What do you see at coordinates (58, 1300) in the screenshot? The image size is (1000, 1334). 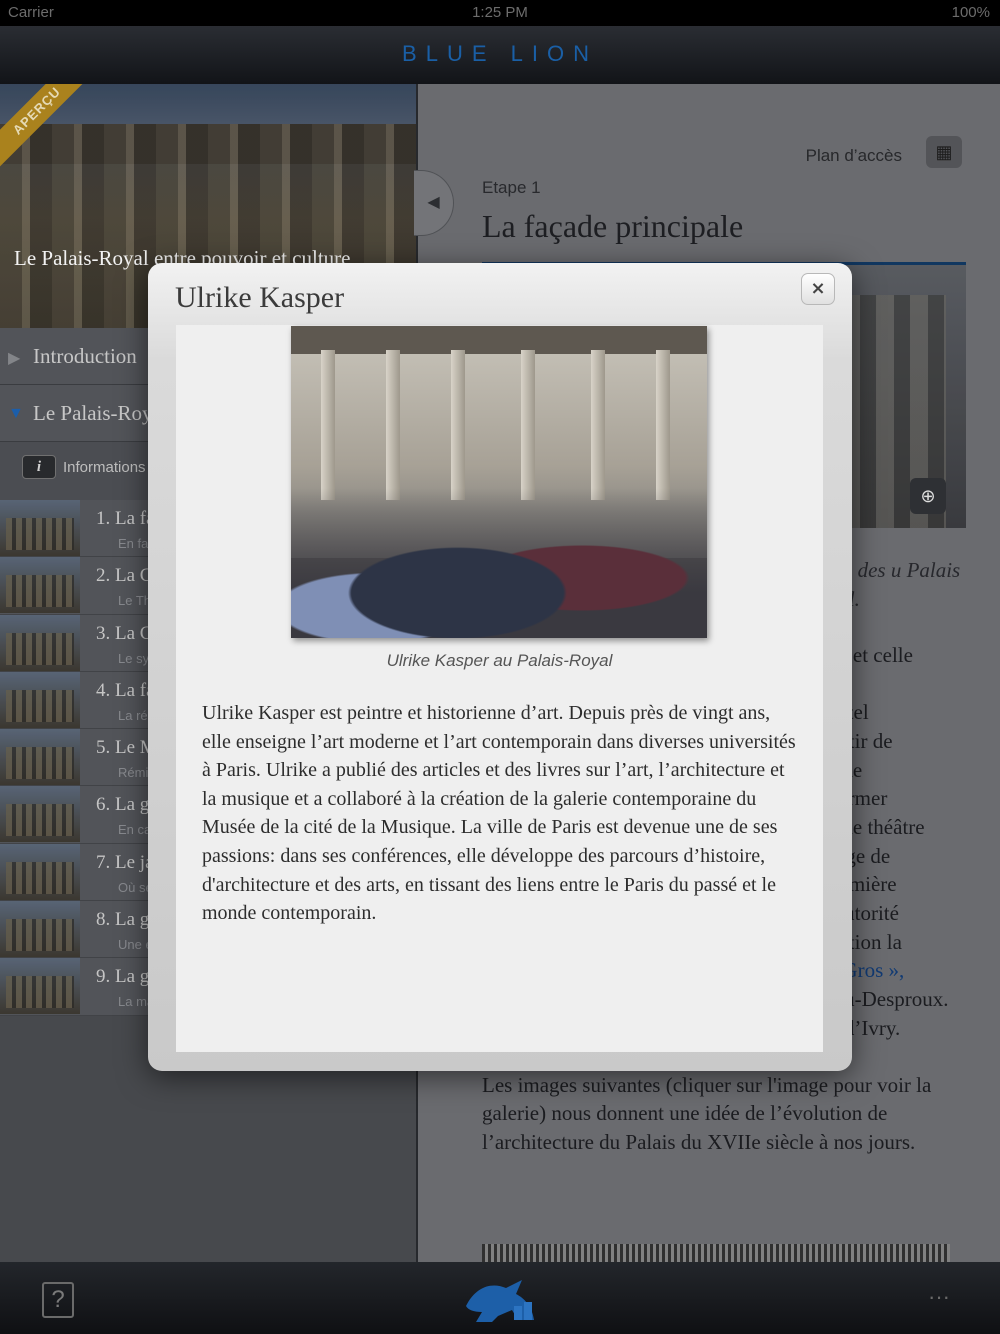 I see `help-icon: ?` at bounding box center [58, 1300].